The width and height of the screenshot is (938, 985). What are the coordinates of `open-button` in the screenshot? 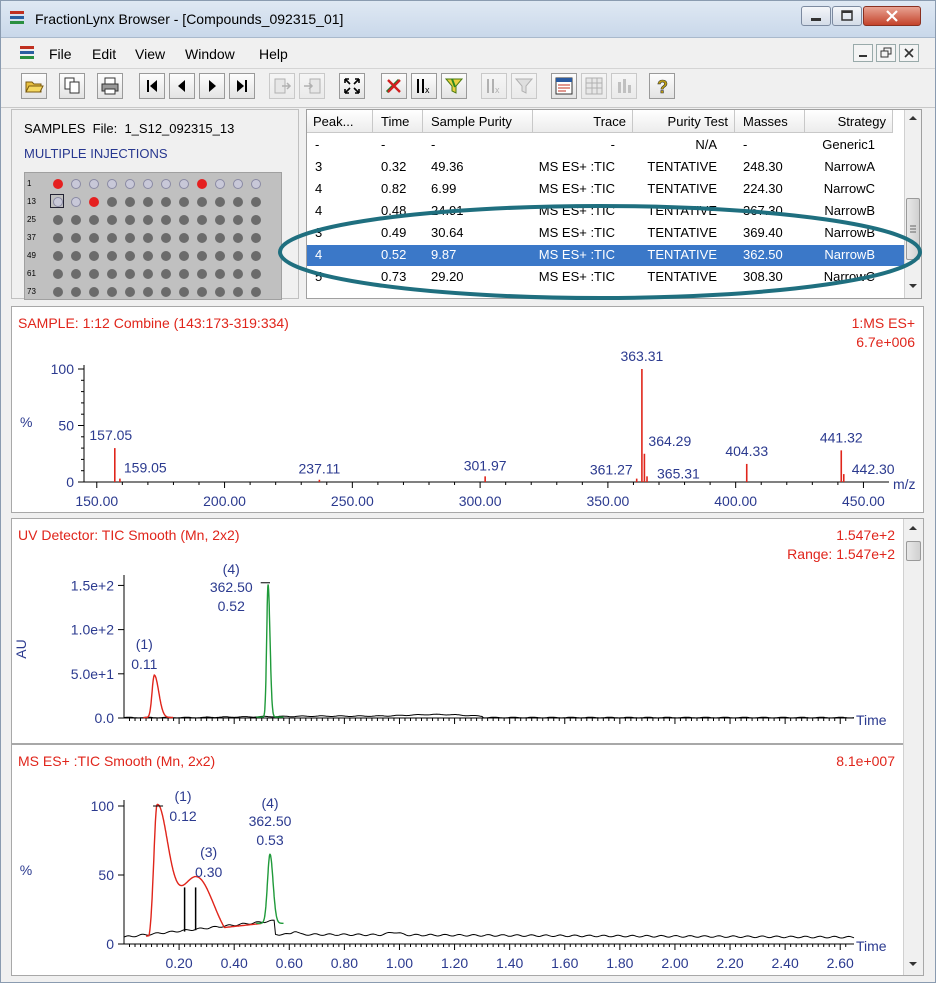 It's located at (34, 86).